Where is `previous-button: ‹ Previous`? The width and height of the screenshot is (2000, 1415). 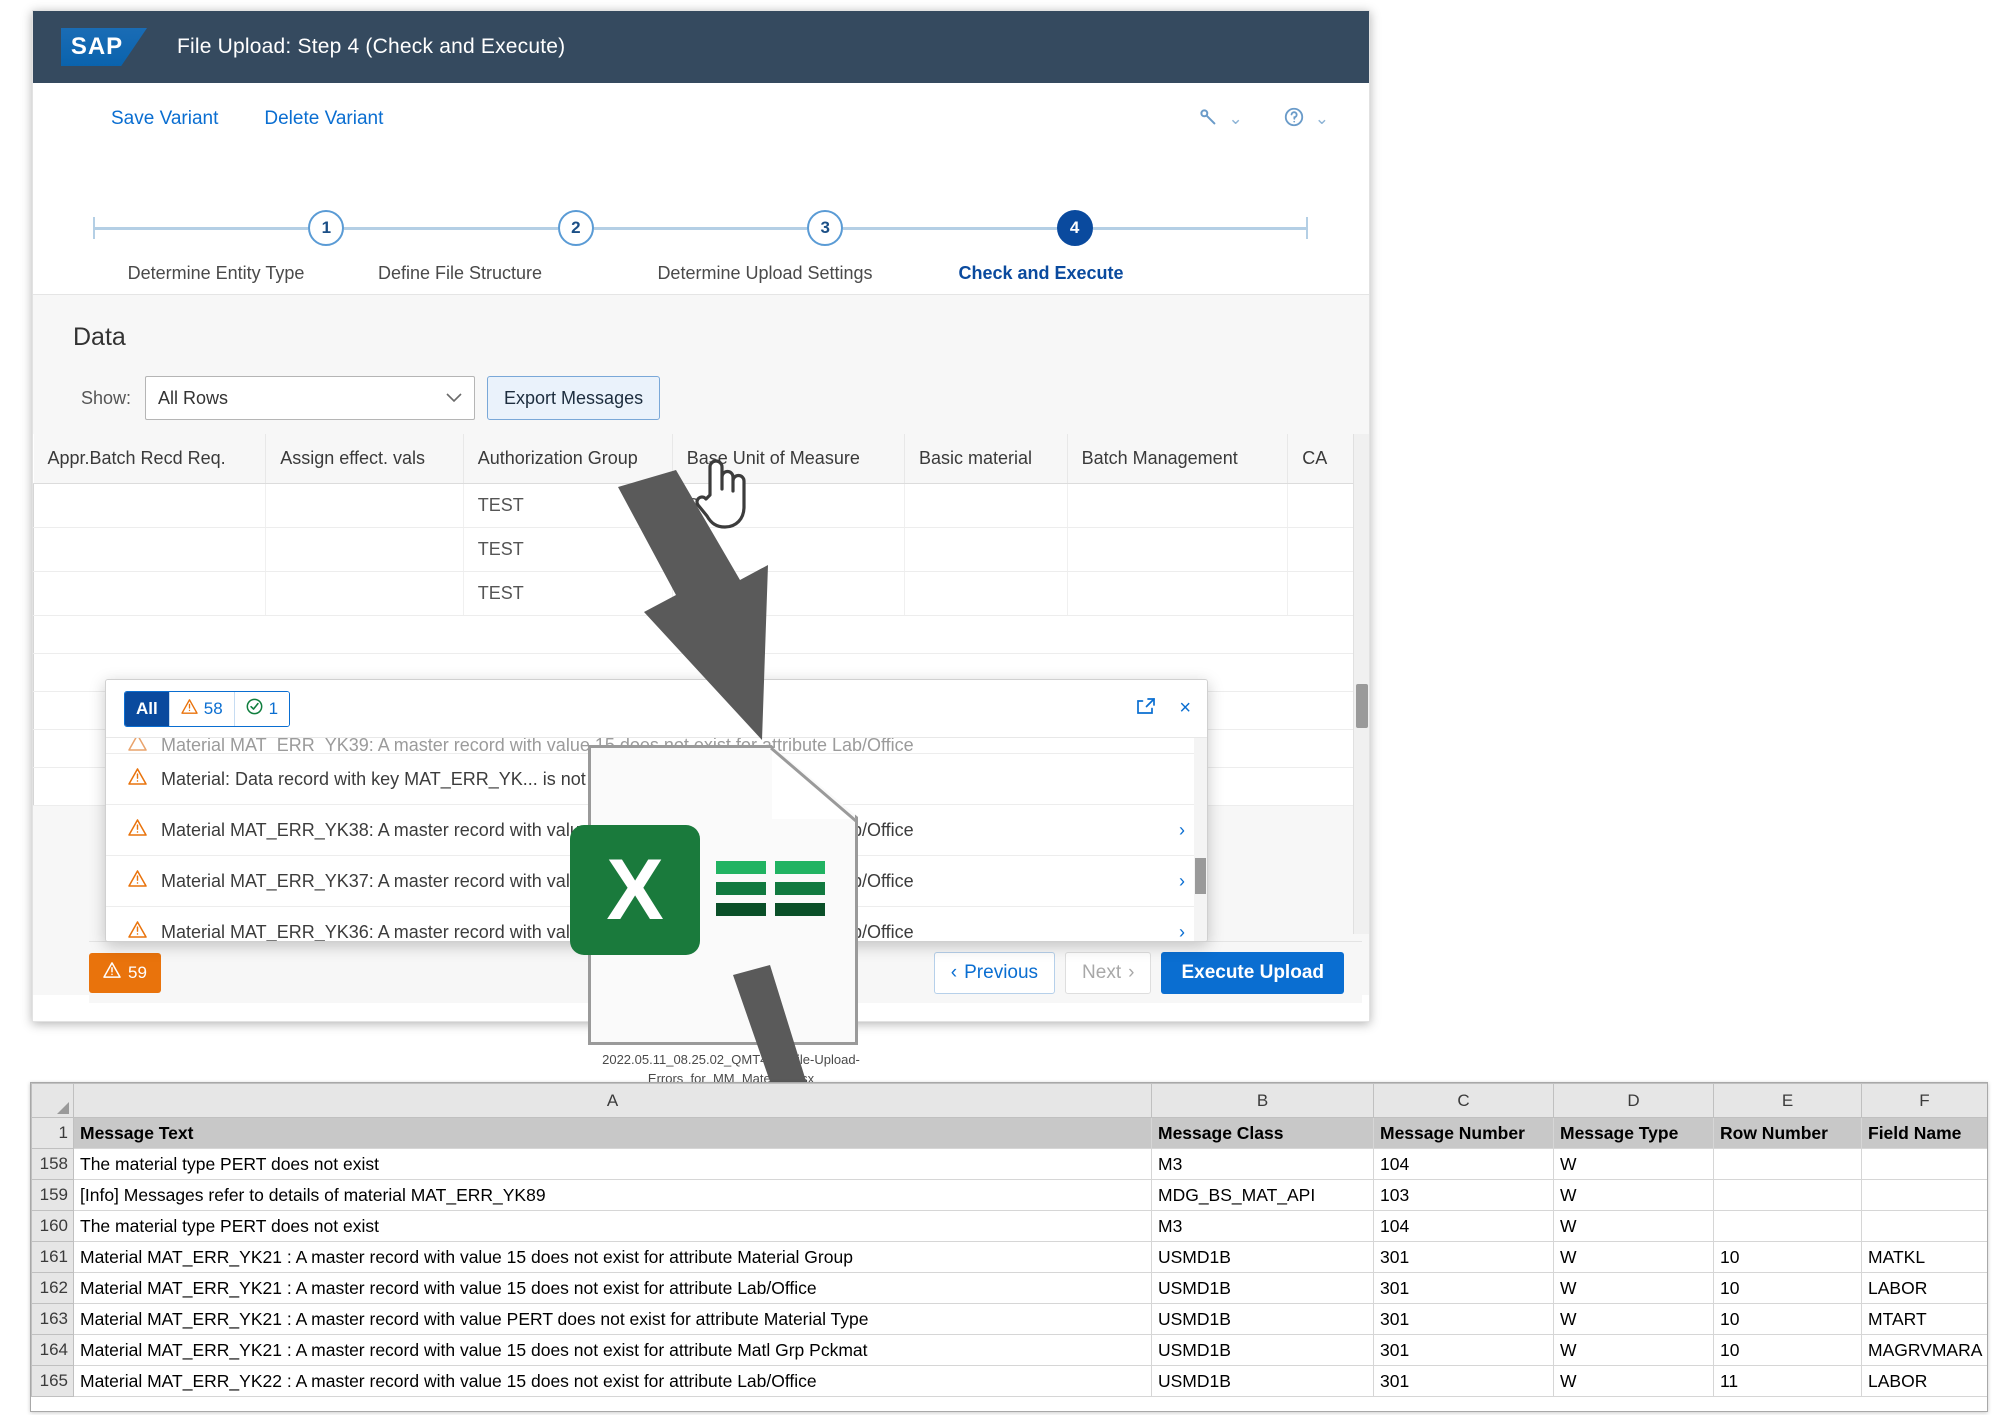
previous-button: ‹ Previous is located at coordinates (994, 972).